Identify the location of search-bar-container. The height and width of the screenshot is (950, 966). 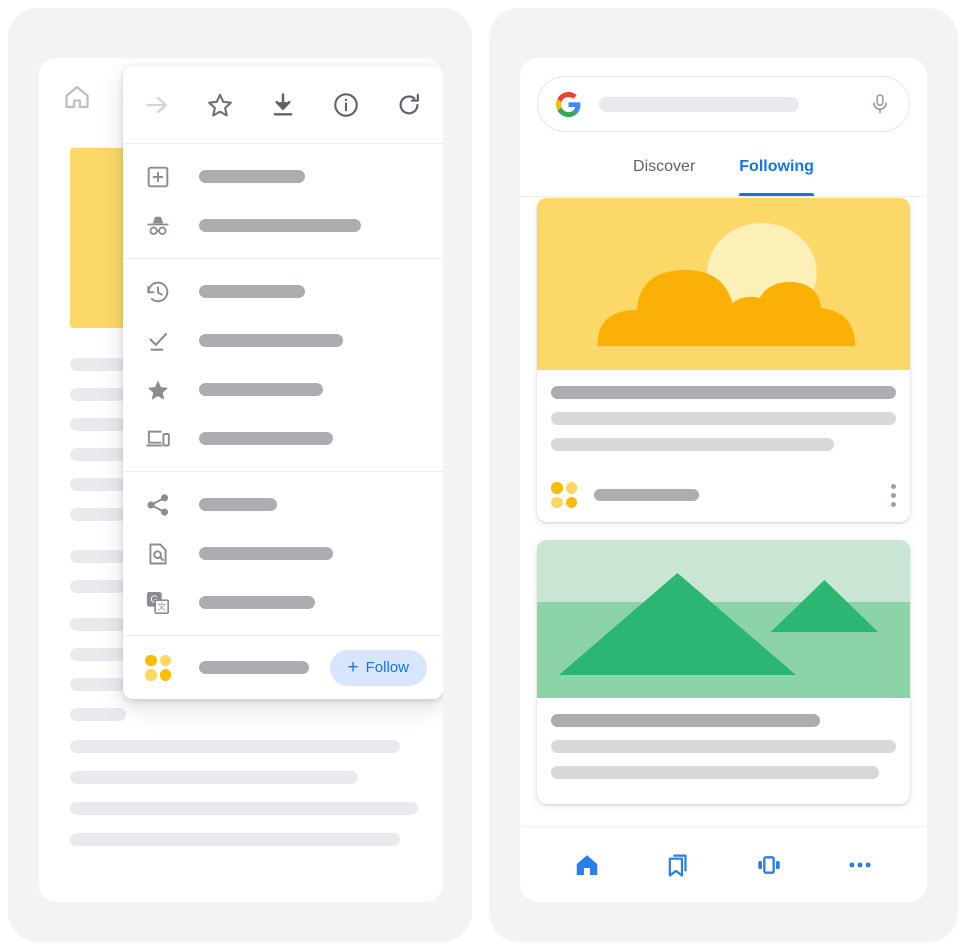
(723, 95).